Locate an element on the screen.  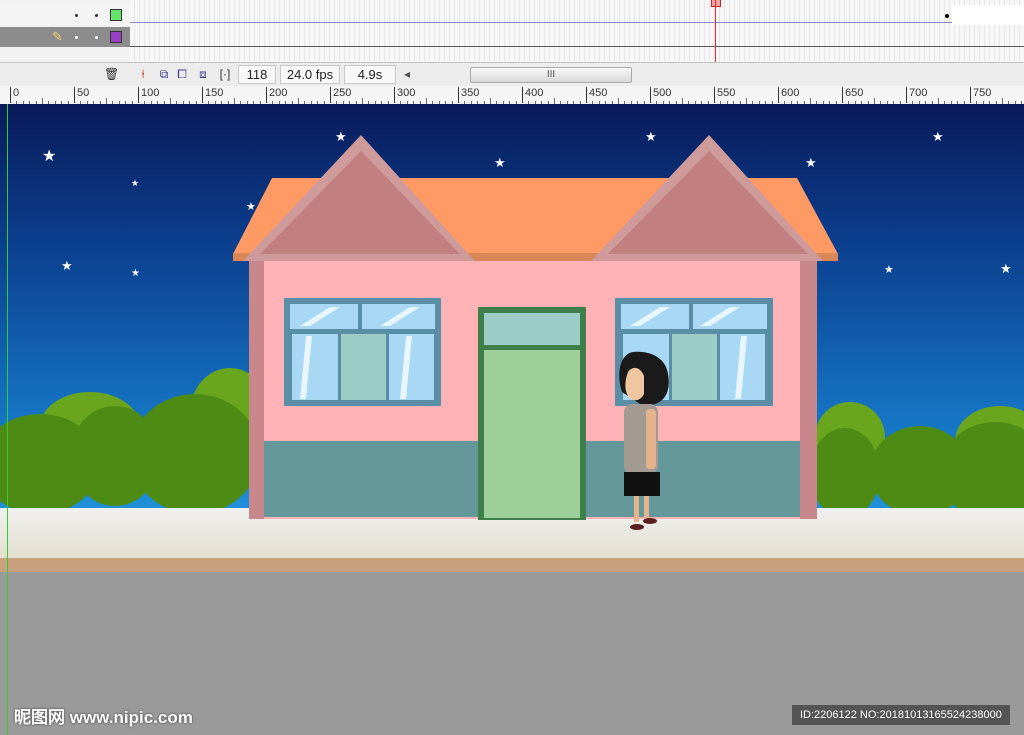
front-door is located at coordinates (532, 413).